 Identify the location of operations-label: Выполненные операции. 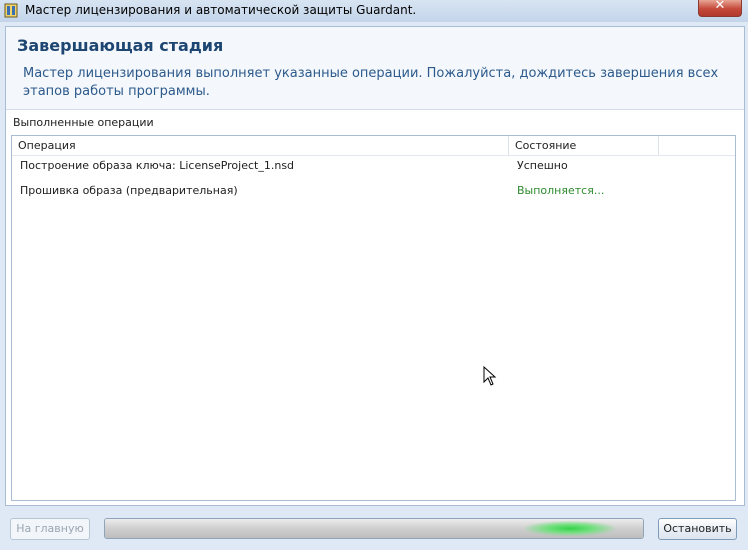
(83, 122).